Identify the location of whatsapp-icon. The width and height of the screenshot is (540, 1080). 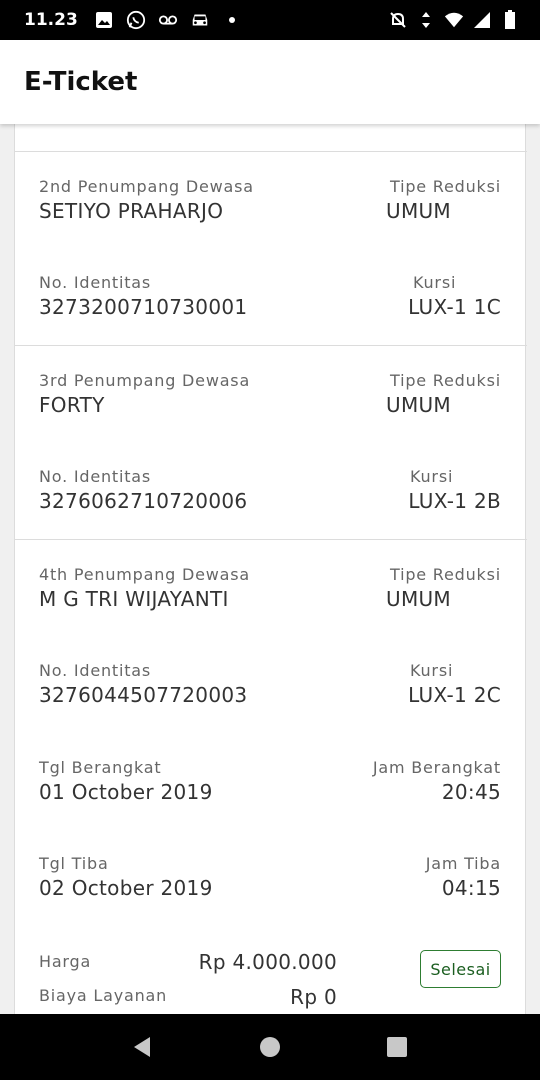
(136, 20).